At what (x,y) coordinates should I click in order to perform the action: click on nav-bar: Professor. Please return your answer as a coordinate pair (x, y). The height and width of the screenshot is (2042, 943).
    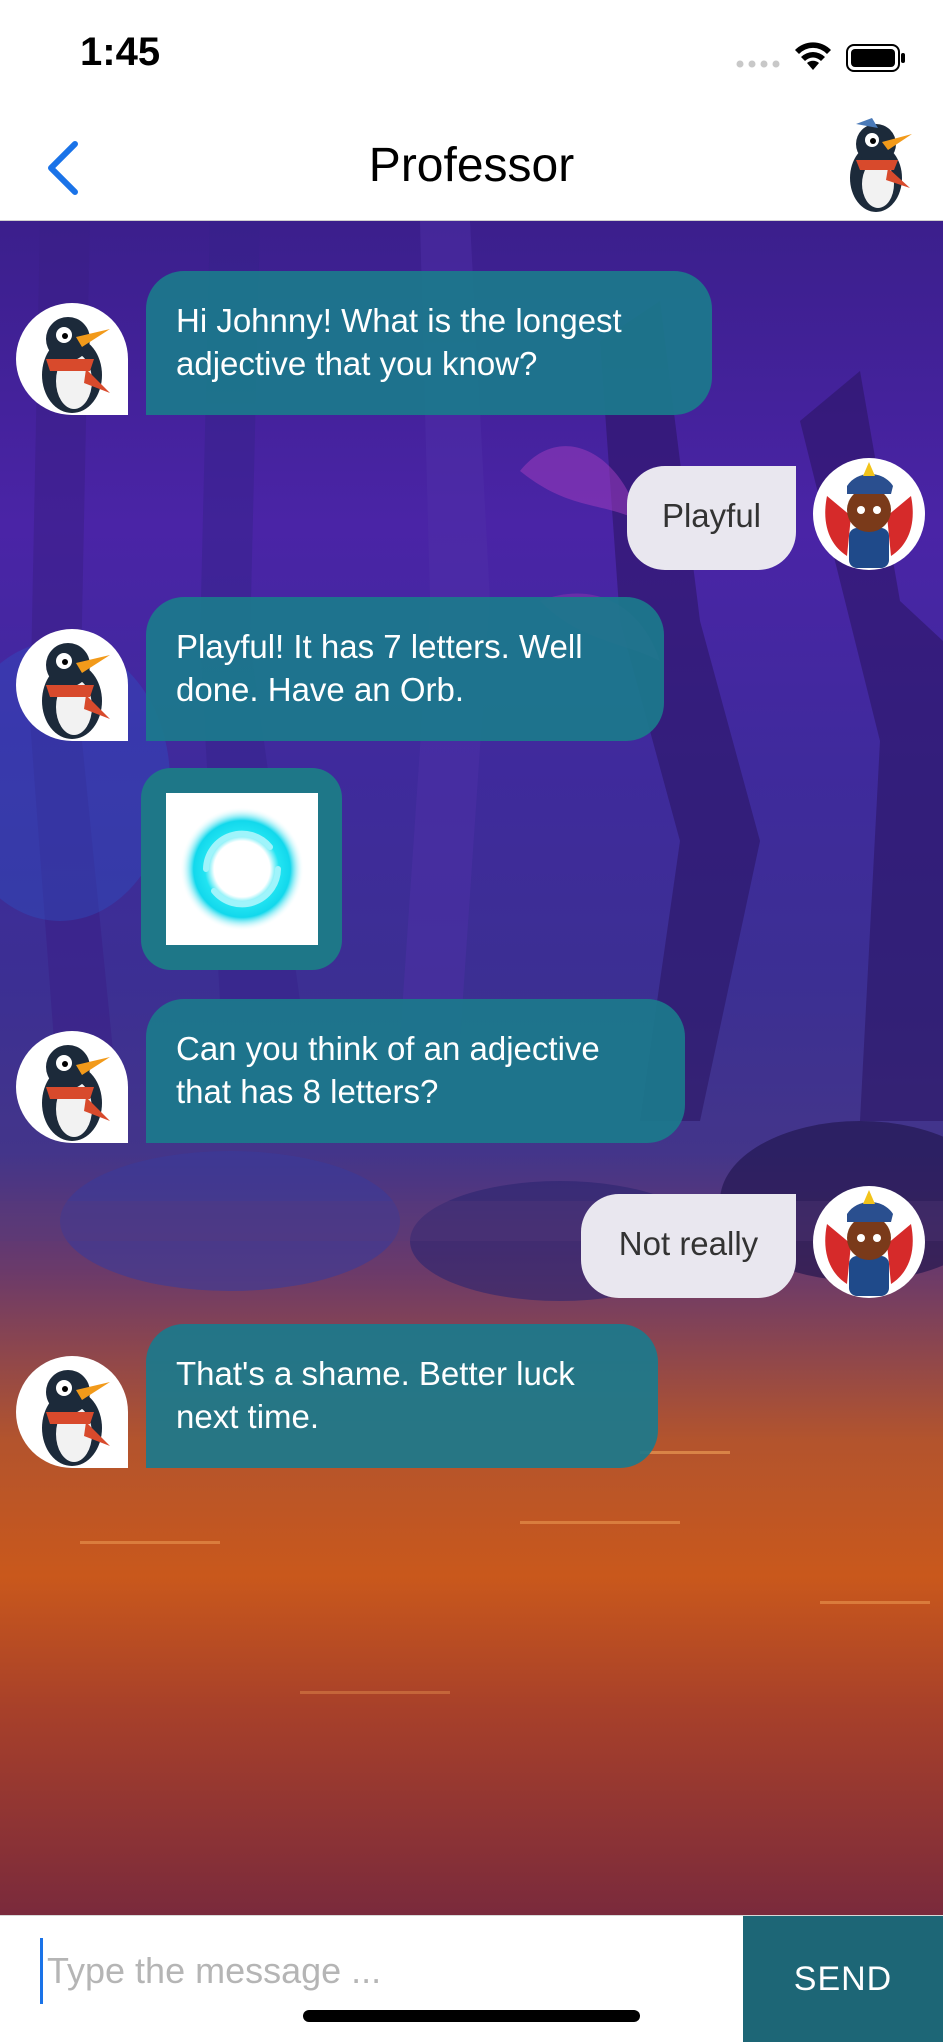
    Looking at the image, I should click on (471, 165).